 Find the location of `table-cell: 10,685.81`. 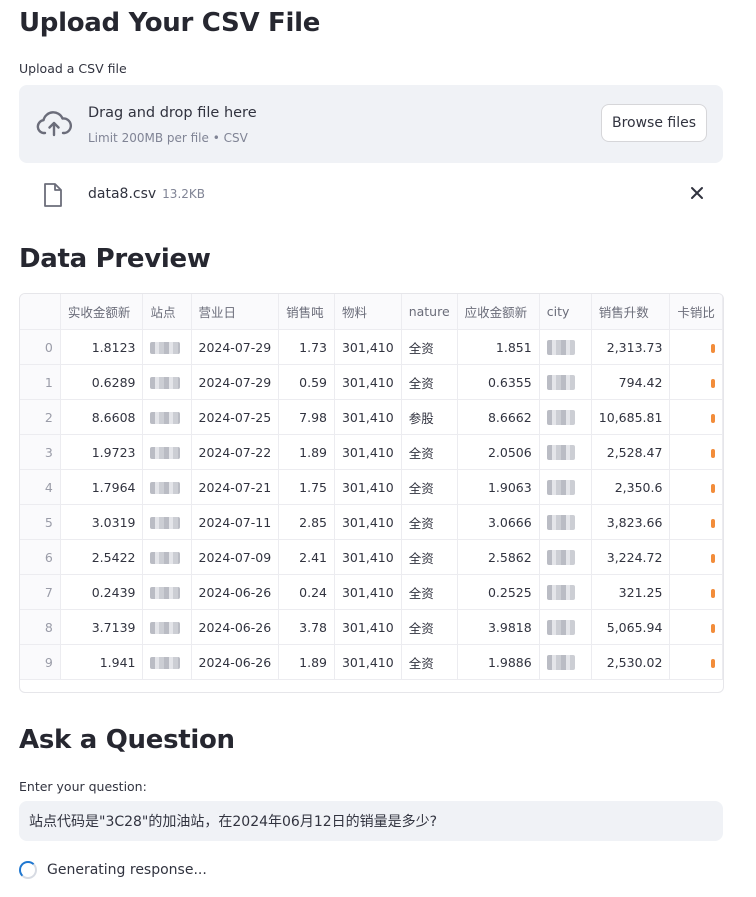

table-cell: 10,685.81 is located at coordinates (631, 417).